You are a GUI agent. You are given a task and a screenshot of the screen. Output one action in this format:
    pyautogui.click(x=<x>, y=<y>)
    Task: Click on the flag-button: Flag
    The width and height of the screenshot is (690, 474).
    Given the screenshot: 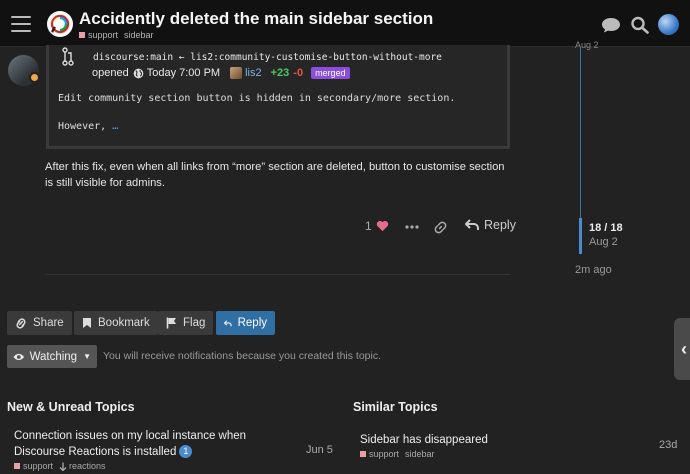 What is the action you would take?
    pyautogui.click(x=186, y=323)
    